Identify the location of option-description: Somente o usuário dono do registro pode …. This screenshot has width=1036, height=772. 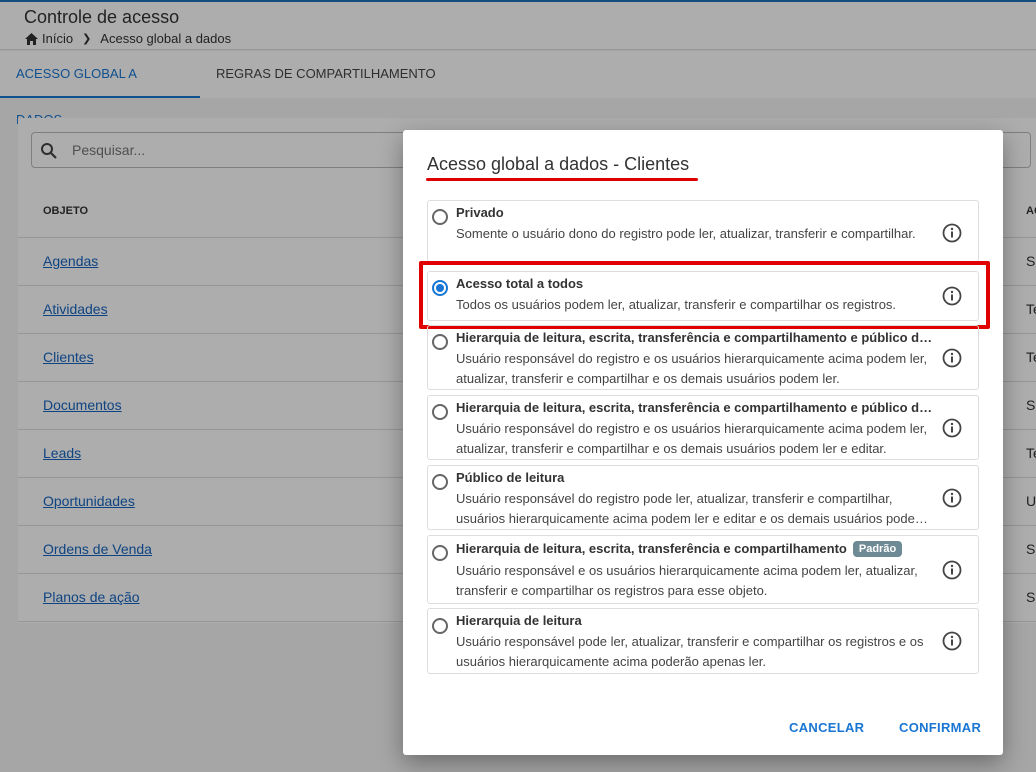
(686, 233).